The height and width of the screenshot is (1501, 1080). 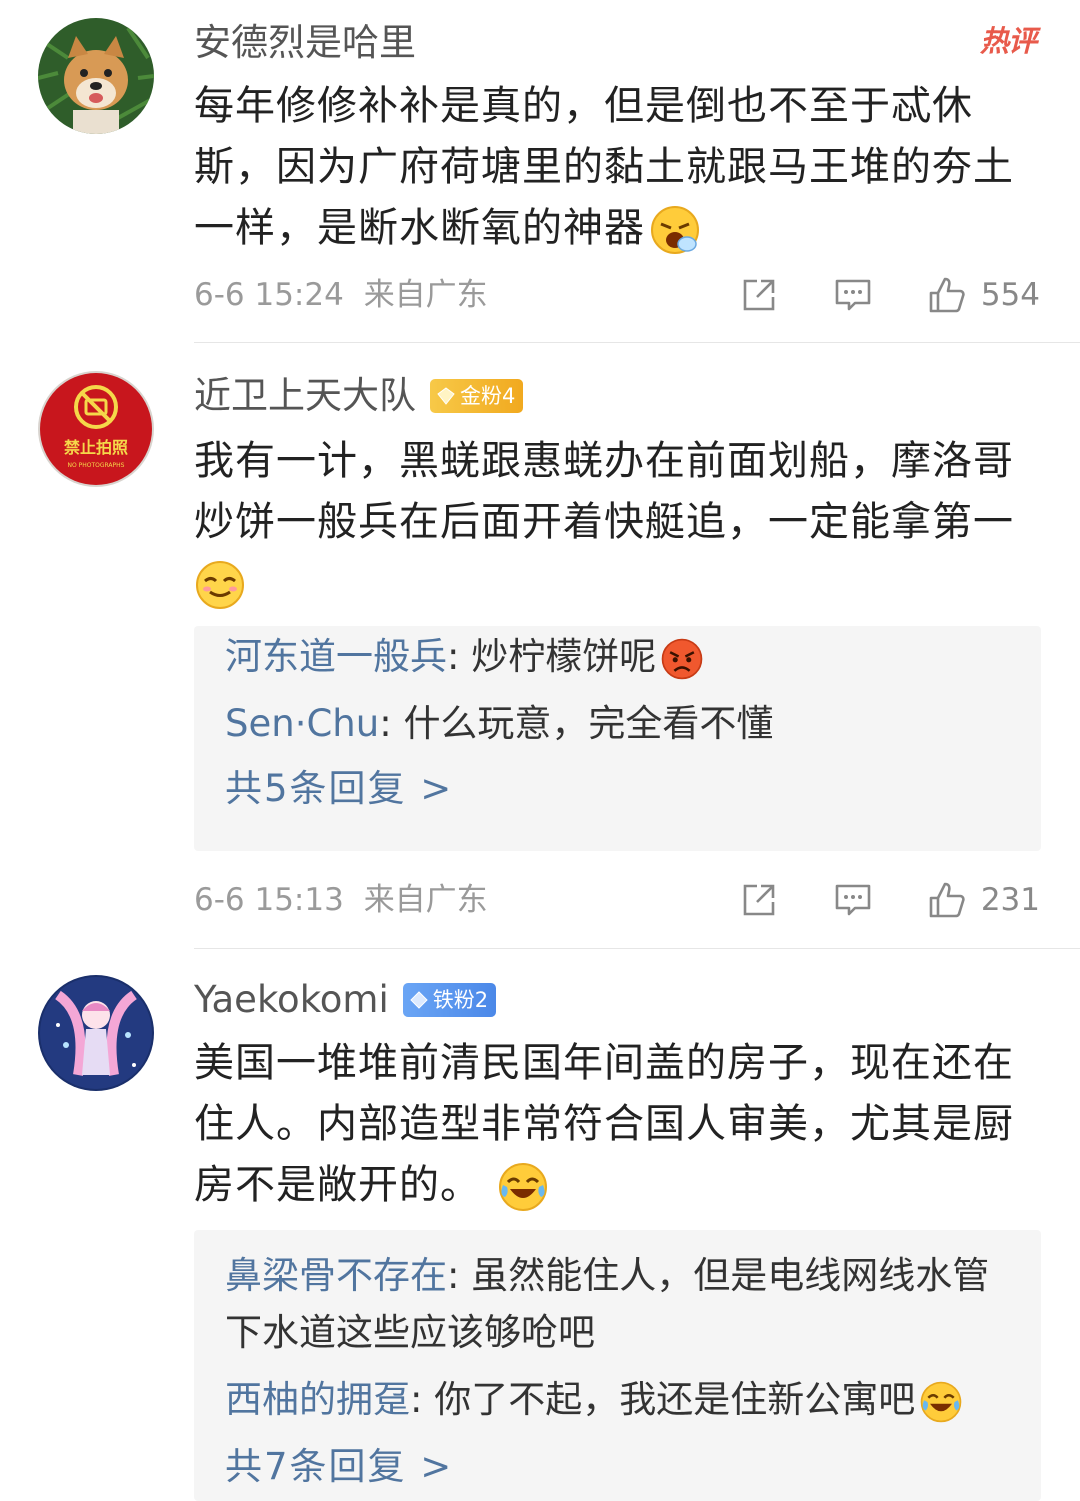 What do you see at coordinates (477, 396) in the screenshot?
I see `fan-badge: 金粉4` at bounding box center [477, 396].